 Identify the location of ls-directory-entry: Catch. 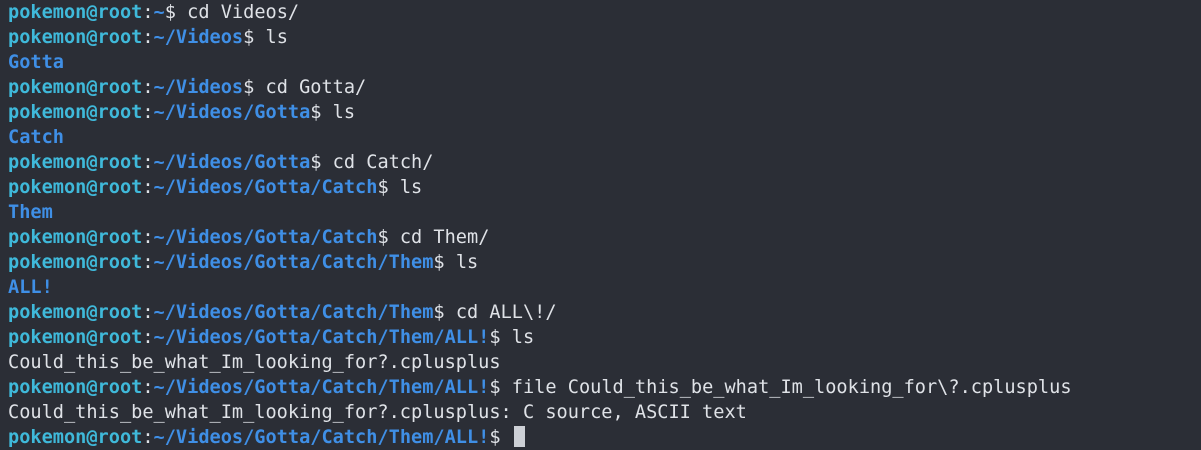
(36, 137).